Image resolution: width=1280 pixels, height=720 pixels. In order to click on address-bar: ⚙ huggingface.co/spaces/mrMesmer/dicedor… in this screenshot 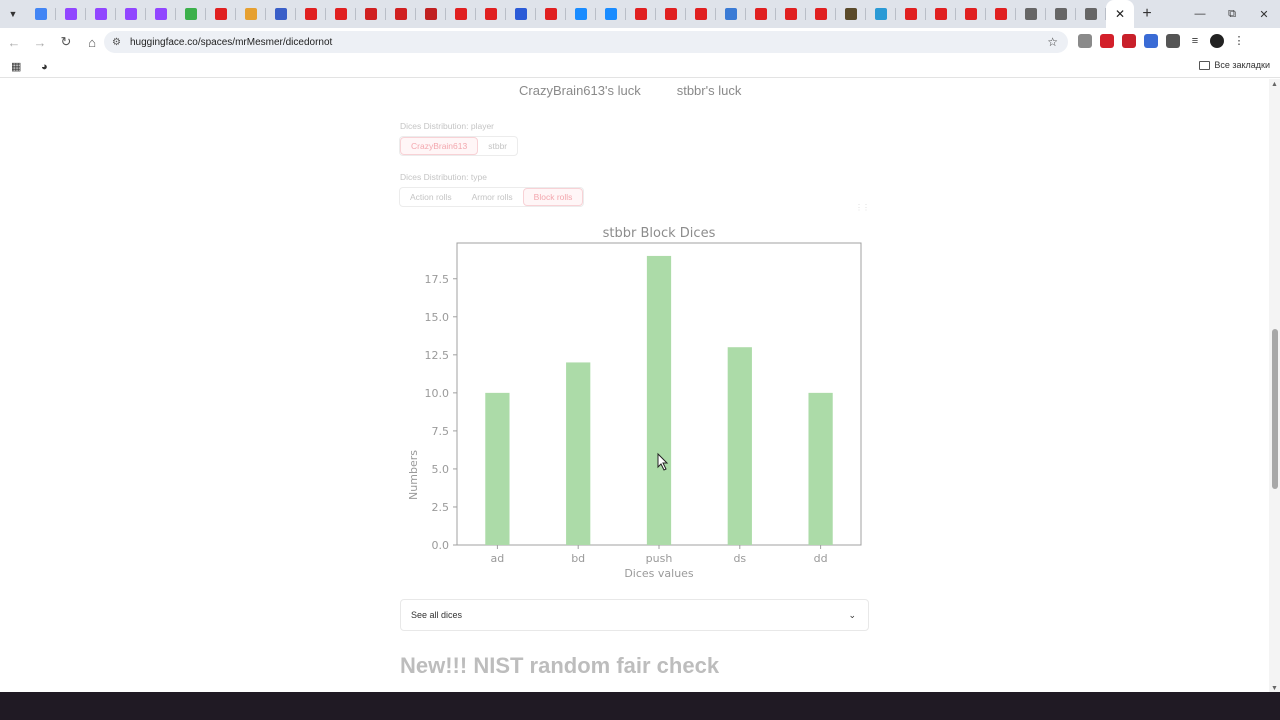, I will do `click(586, 42)`.